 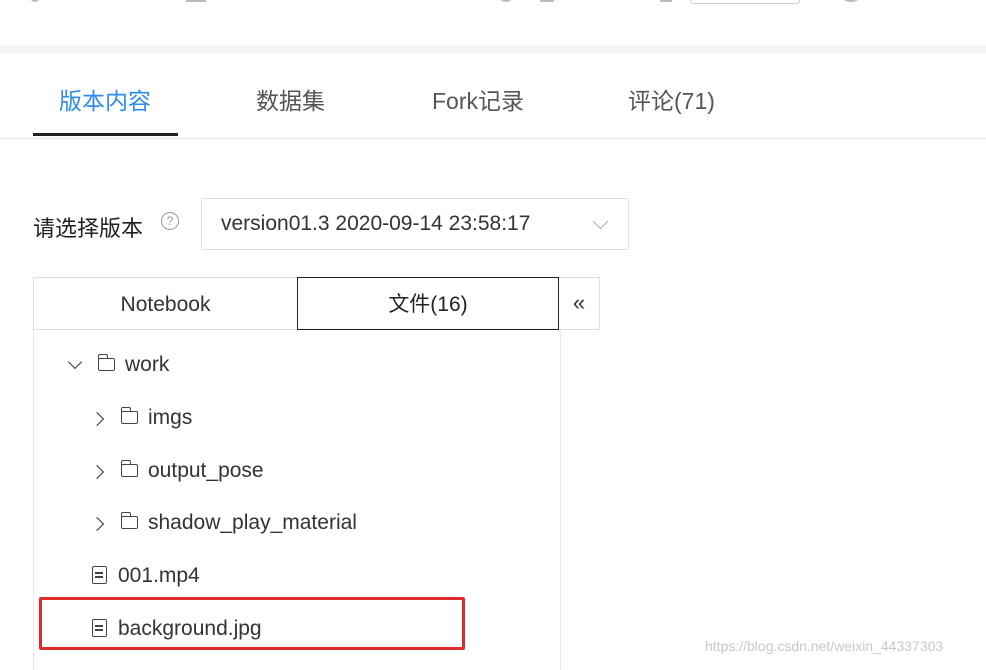 I want to click on tab-version-content: 版本内容, so click(x=105, y=99).